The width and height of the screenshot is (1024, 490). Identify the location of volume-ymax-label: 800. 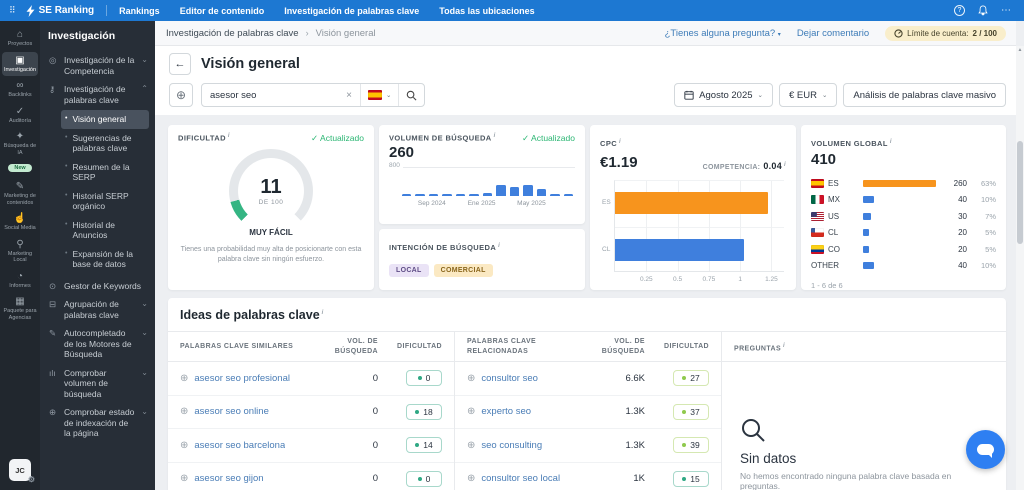
(396, 165).